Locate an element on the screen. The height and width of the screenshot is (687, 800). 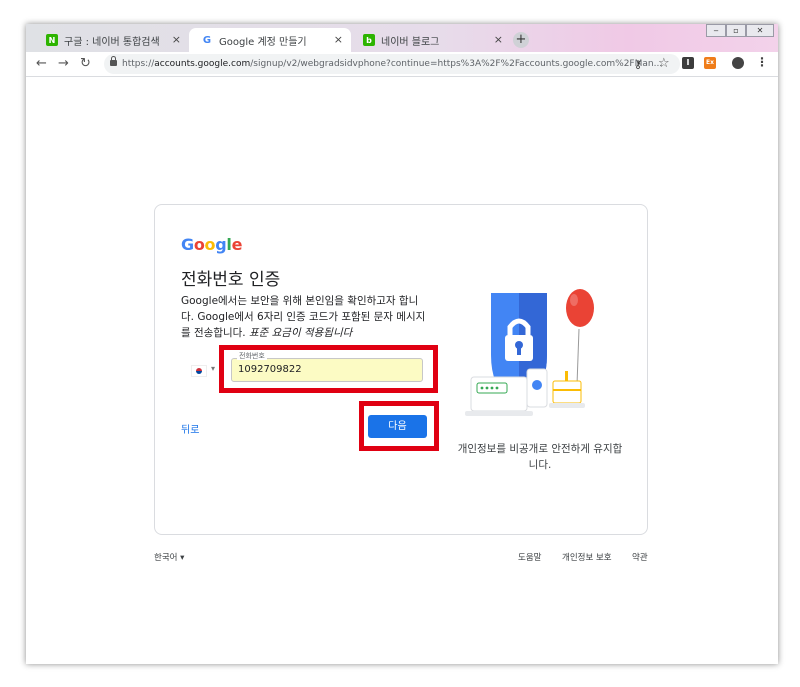
new-tab-button: + is located at coordinates (521, 40).